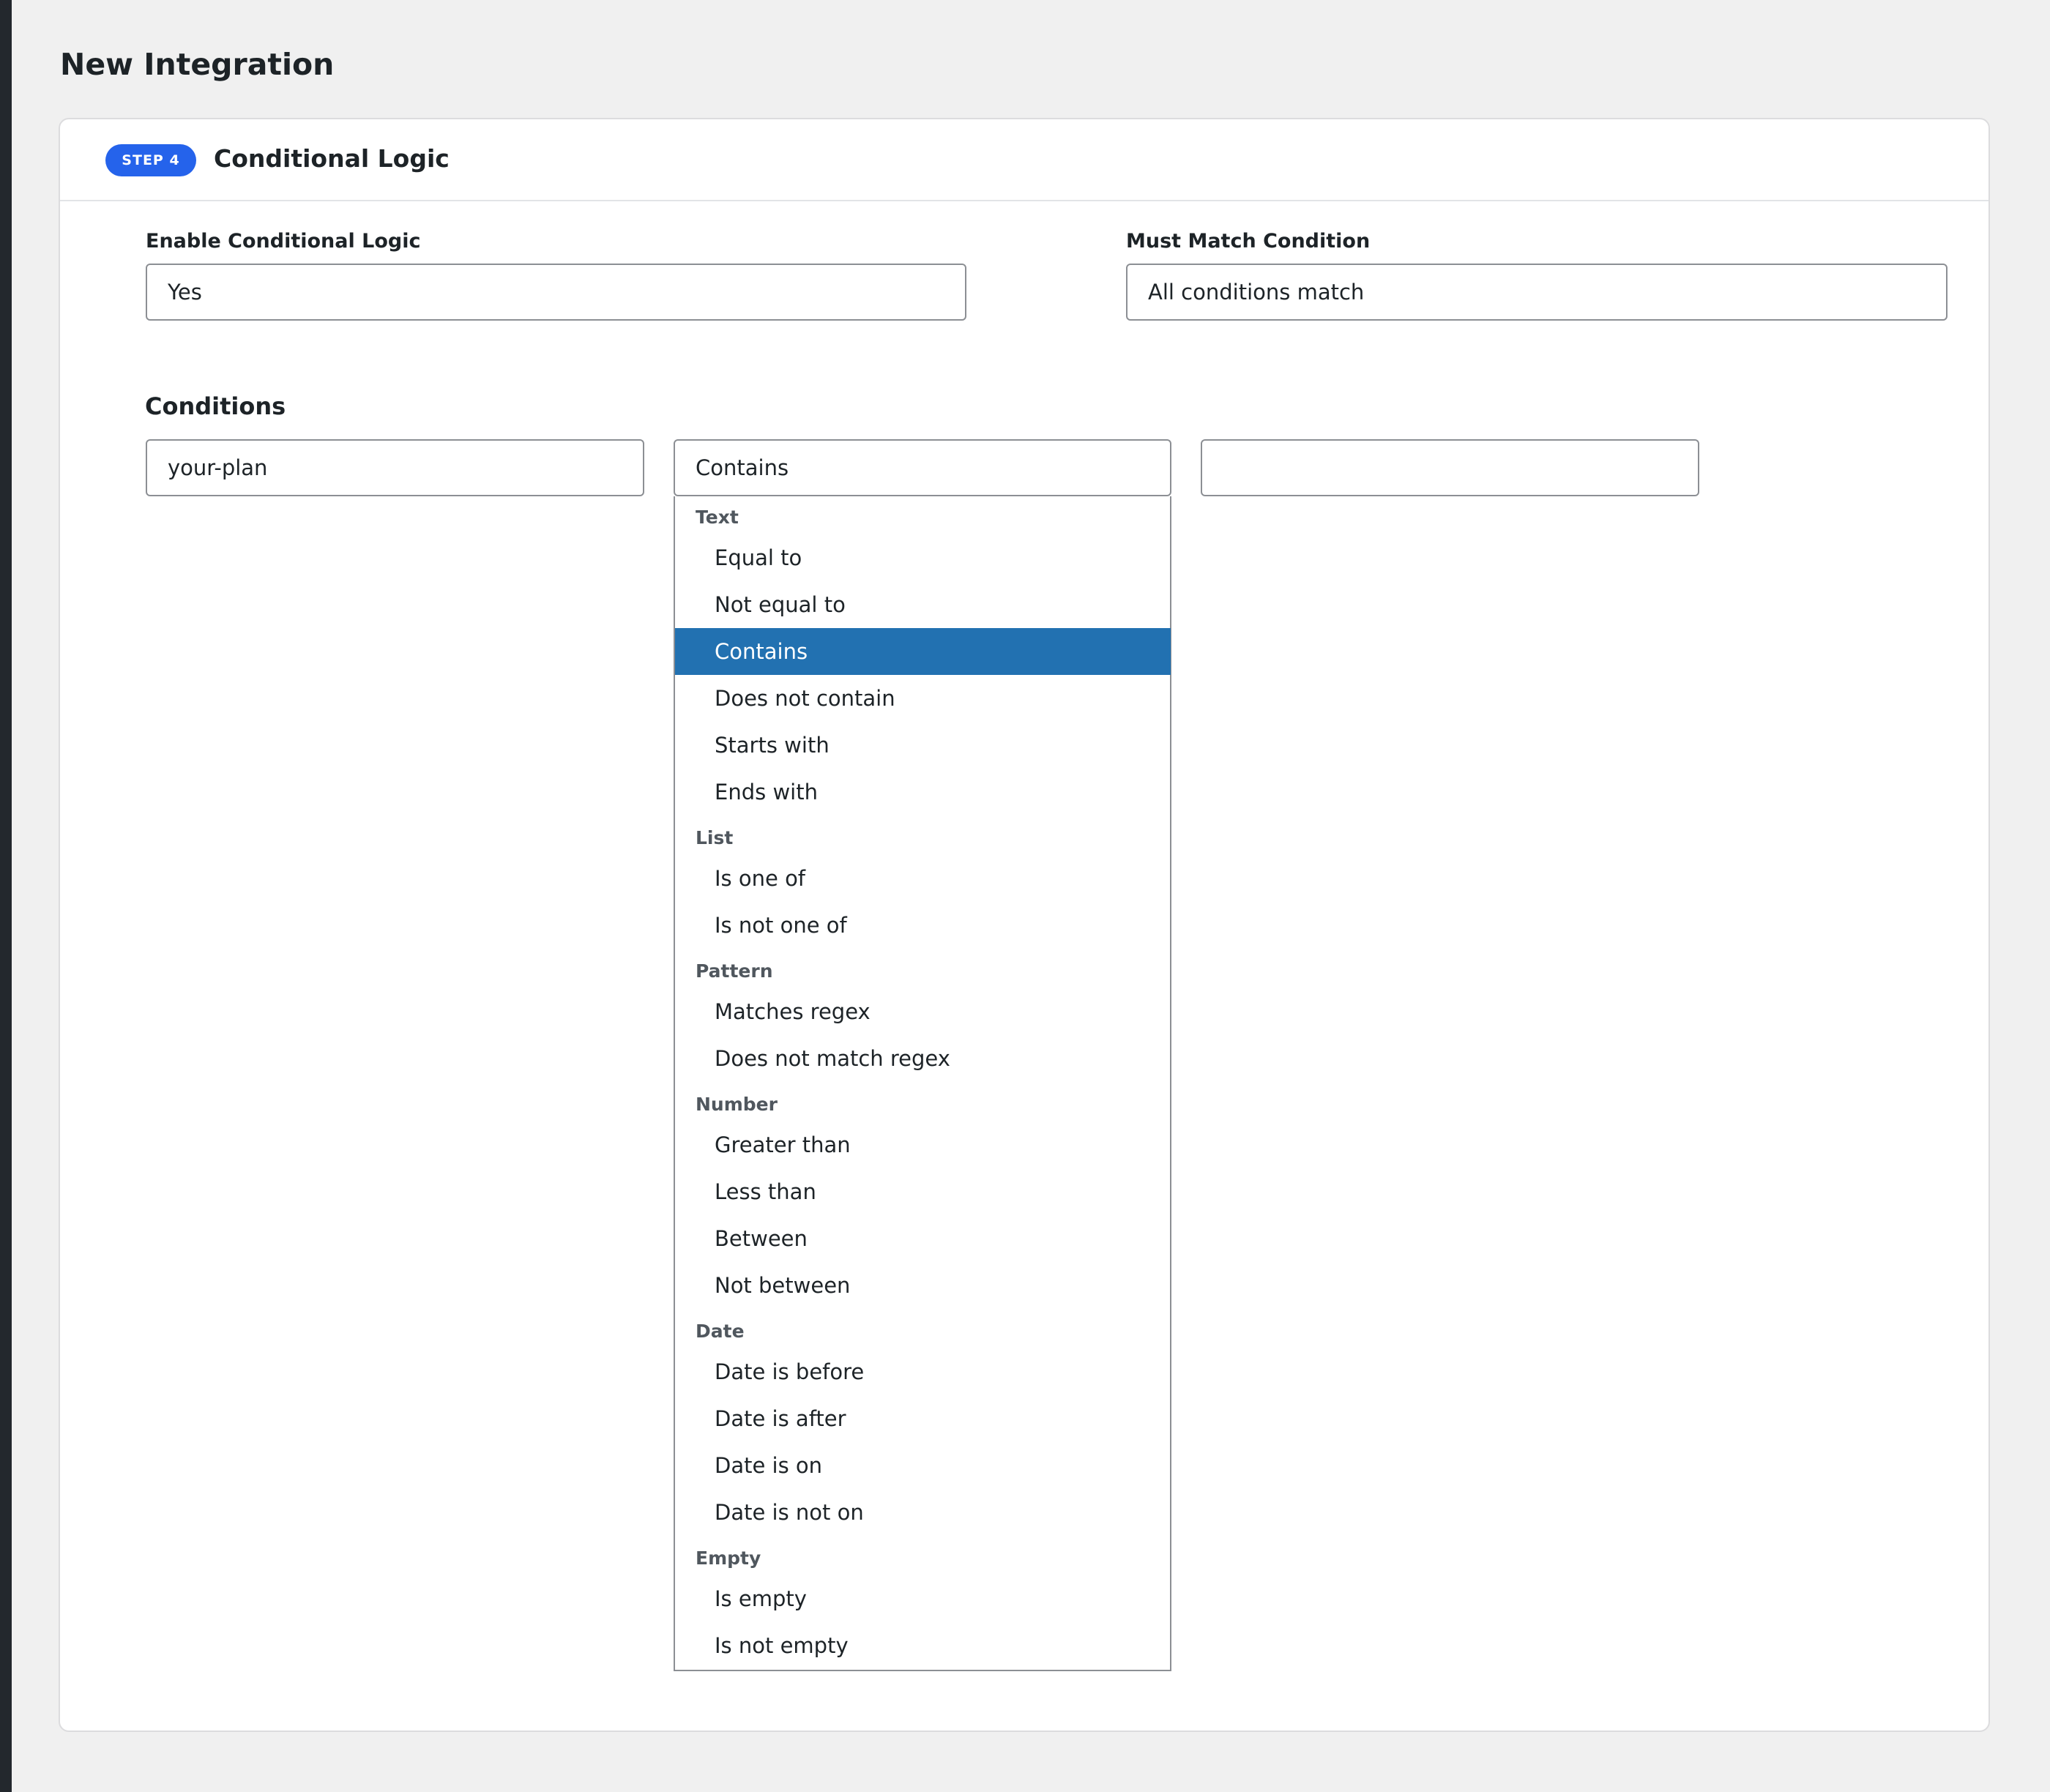  I want to click on admin-sidebar-edge, so click(6, 896).